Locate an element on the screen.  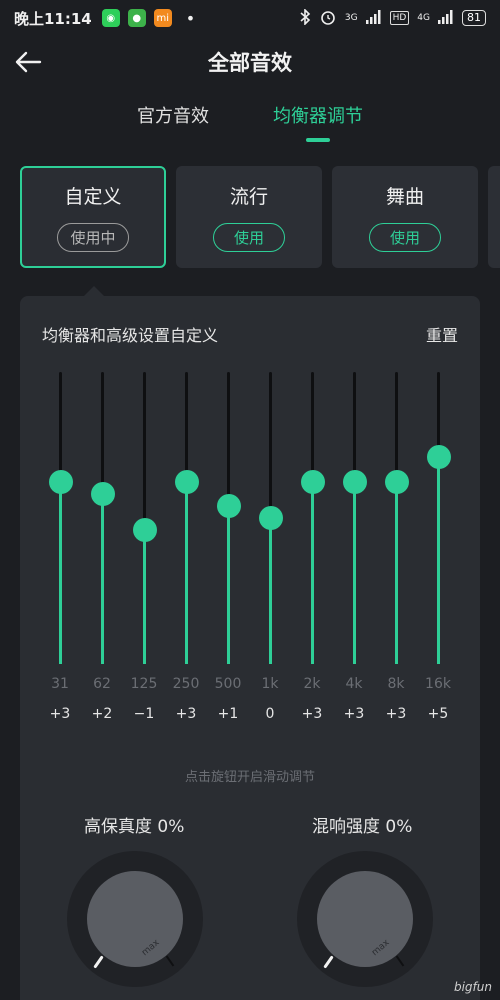
status-bar: 晚上11:14 ◉ ● mi • 3G HD 4G 81 is located at coordinates (250, 18).